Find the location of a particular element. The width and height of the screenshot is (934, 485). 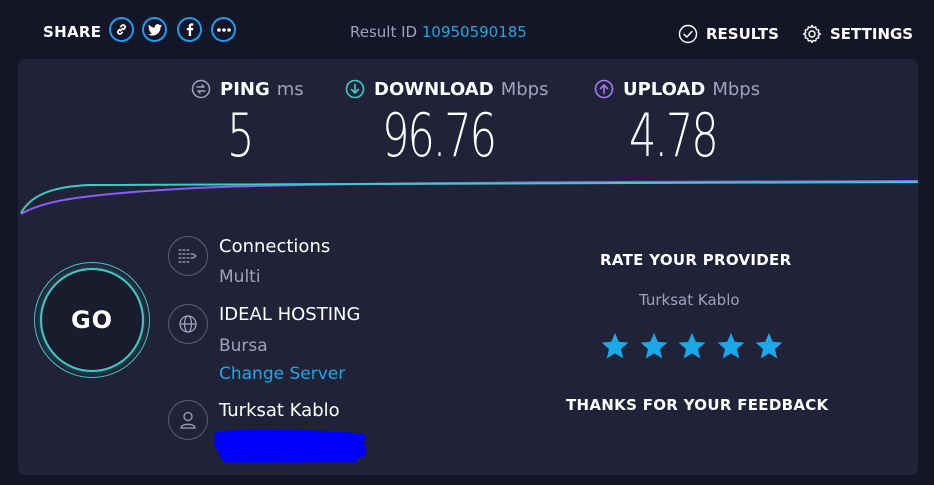

ping-value: 5 is located at coordinates (241, 136).